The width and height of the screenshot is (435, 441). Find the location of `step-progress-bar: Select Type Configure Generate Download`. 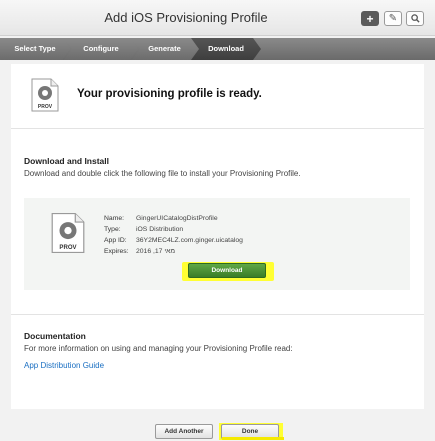

step-progress-bar: Select Type Configure Generate Download is located at coordinates (217, 49).